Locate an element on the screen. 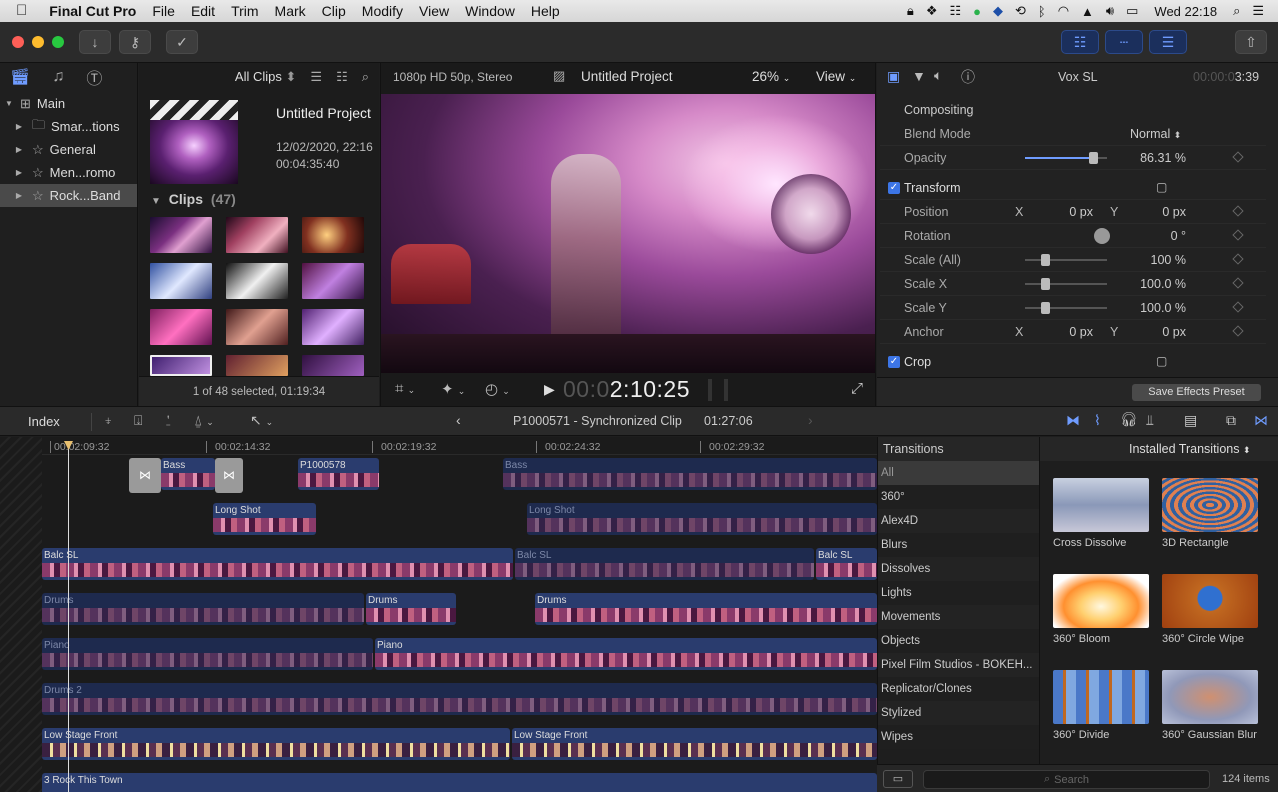  disclosure-right-icon: ▶ is located at coordinates (19, 126).